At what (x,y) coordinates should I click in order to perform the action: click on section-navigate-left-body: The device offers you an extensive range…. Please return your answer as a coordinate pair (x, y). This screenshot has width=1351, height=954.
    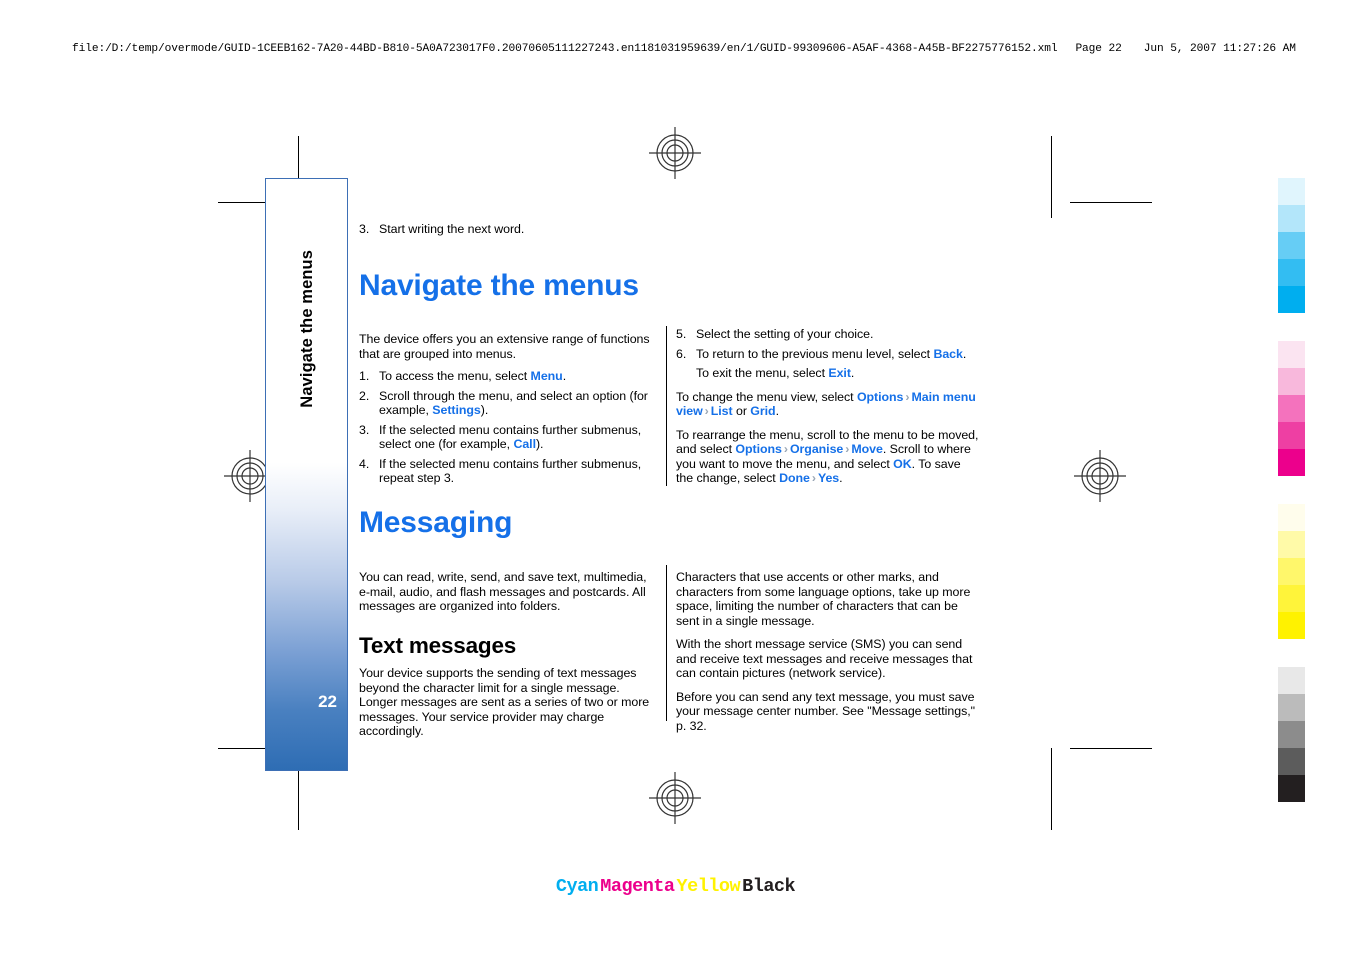
    Looking at the image, I should click on (506, 411).